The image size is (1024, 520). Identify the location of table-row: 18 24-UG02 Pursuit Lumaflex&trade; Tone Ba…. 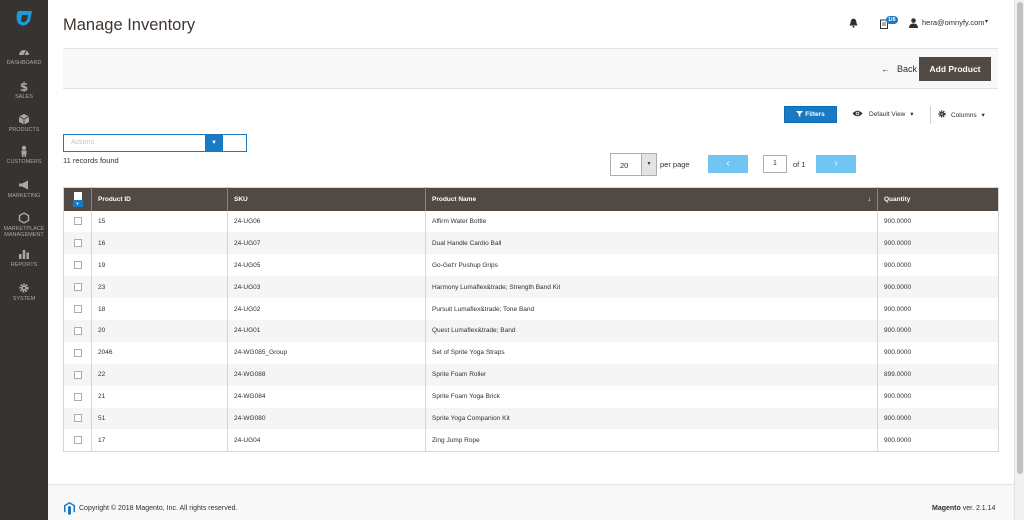
(531, 309).